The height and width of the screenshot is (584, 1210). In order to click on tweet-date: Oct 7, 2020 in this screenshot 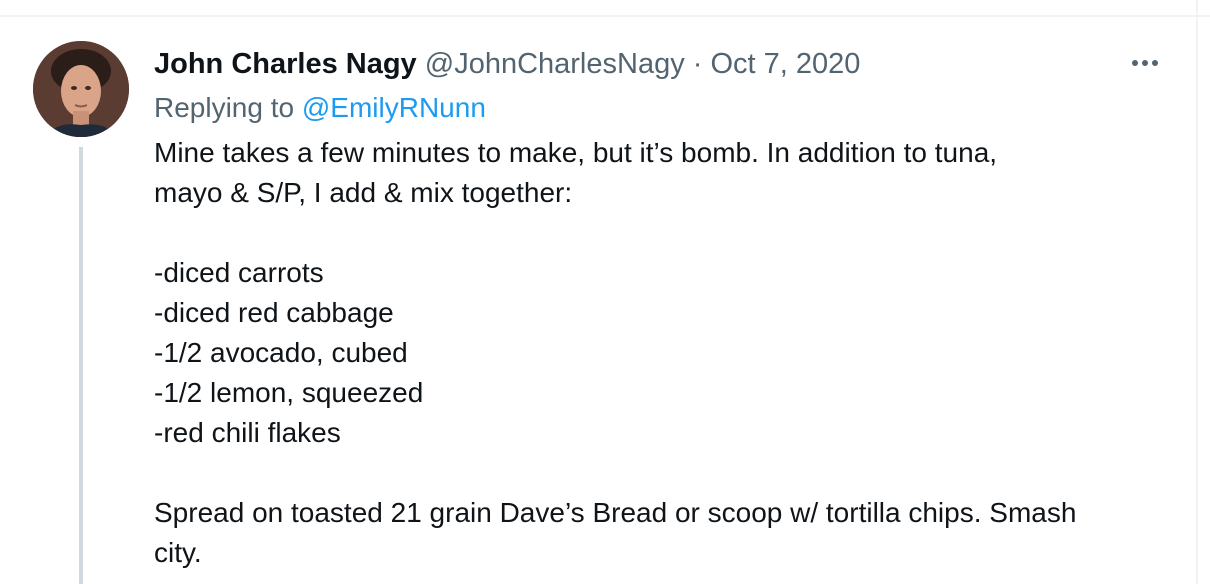, I will do `click(786, 64)`.